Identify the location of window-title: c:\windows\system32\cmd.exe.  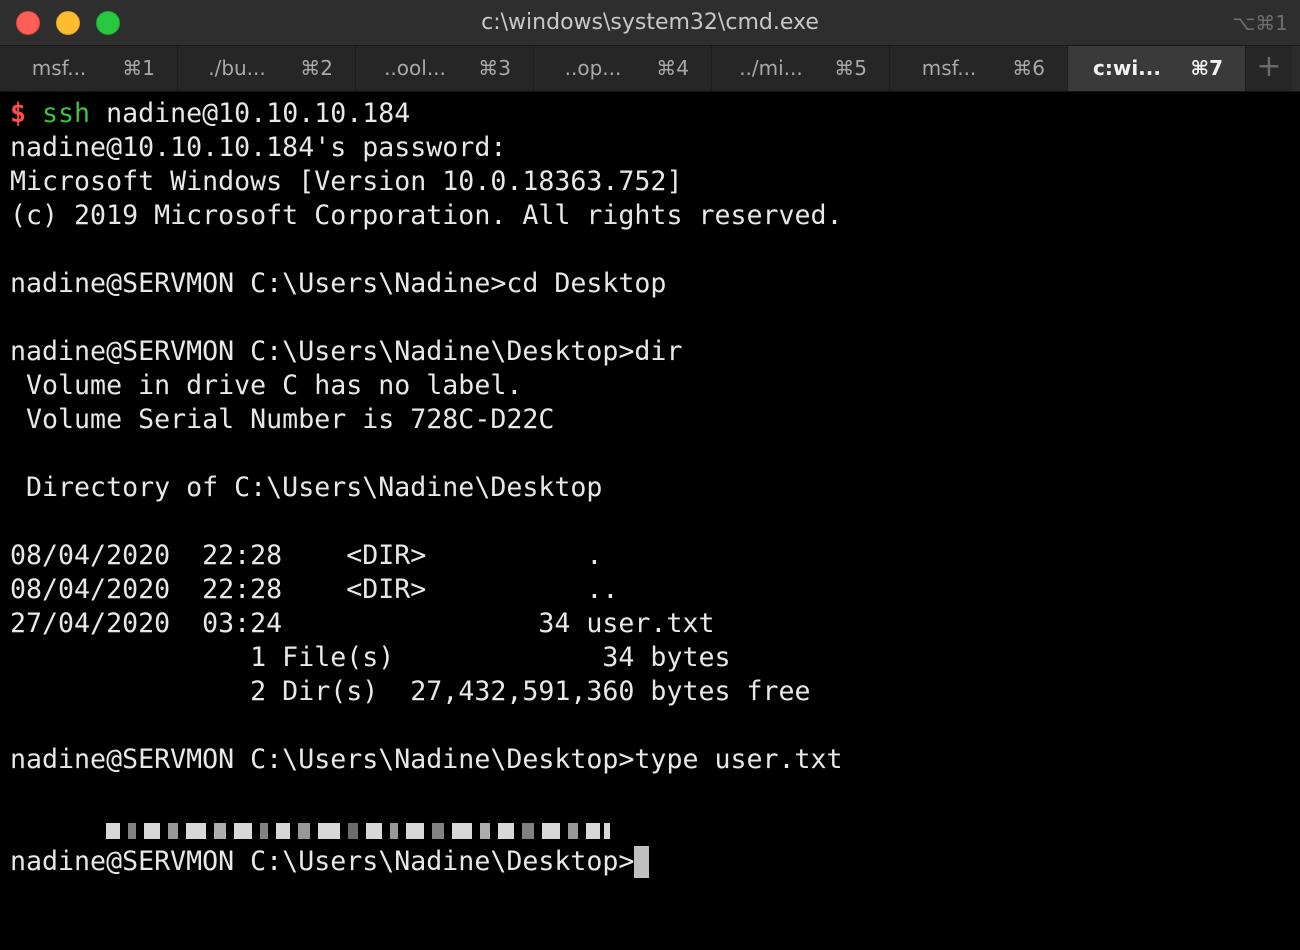
(650, 22).